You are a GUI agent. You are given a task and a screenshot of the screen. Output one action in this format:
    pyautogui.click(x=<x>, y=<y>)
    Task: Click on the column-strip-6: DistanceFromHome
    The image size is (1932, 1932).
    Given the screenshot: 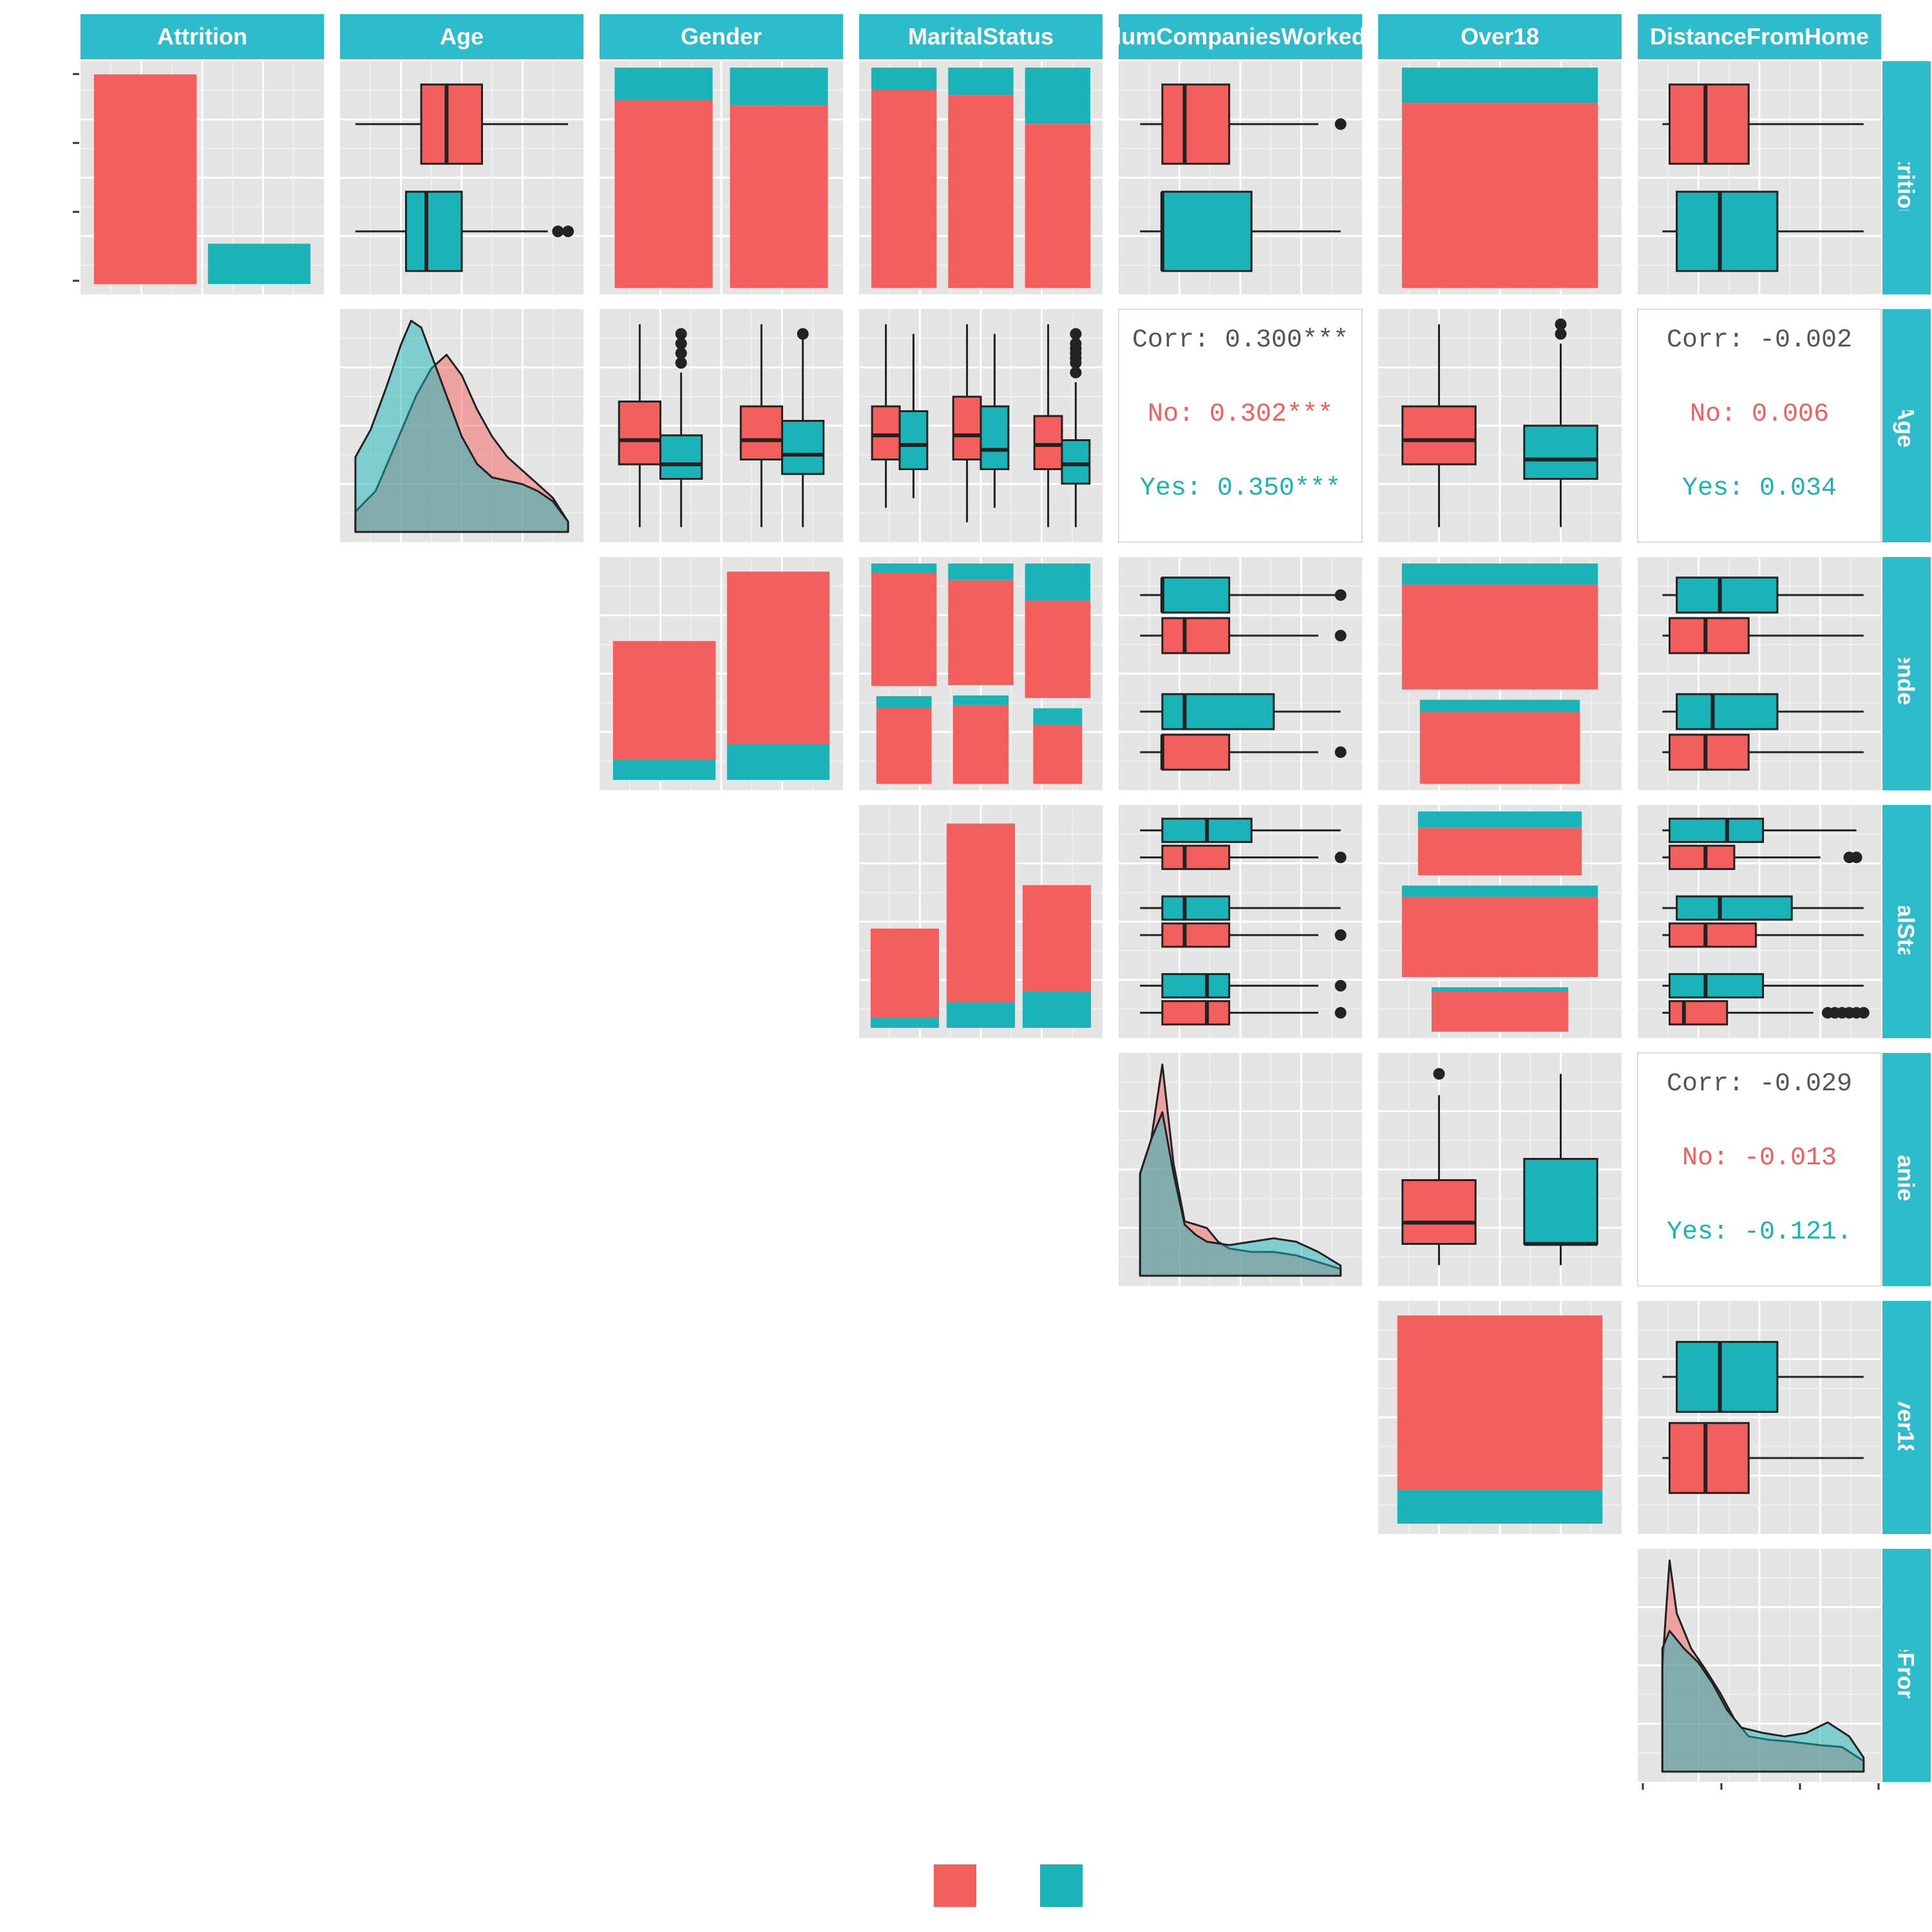 What is the action you would take?
    pyautogui.click(x=1760, y=36)
    